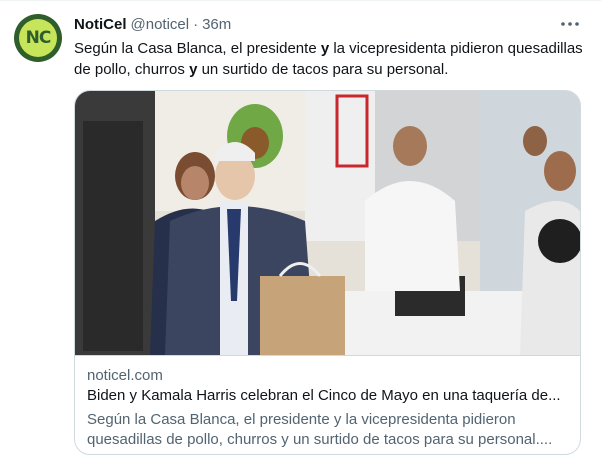 Image resolution: width=601 pixels, height=458 pixels. I want to click on author-name: NotiCel, so click(100, 24).